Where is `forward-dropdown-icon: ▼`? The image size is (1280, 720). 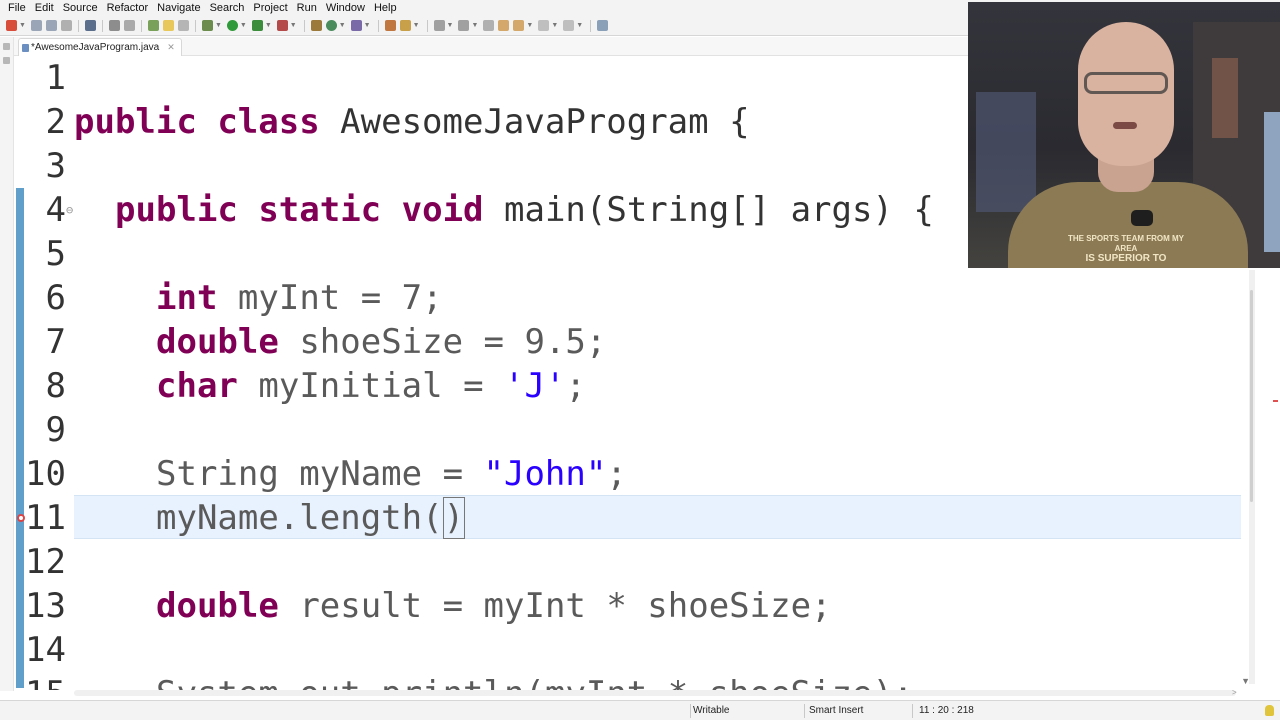
forward-dropdown-icon: ▼ is located at coordinates (529, 25).